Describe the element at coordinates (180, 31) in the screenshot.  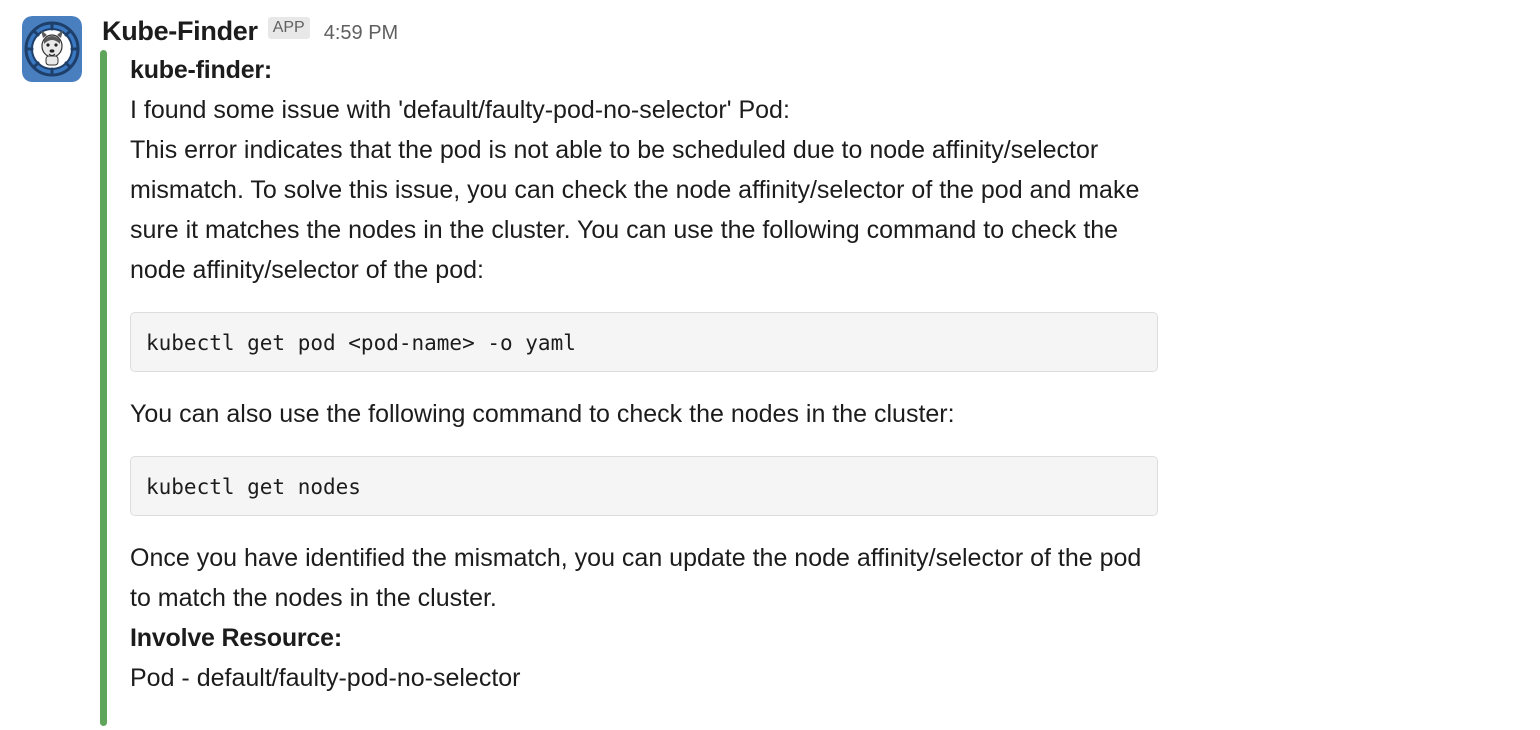
I see `sender-name: Kube-Finder` at that location.